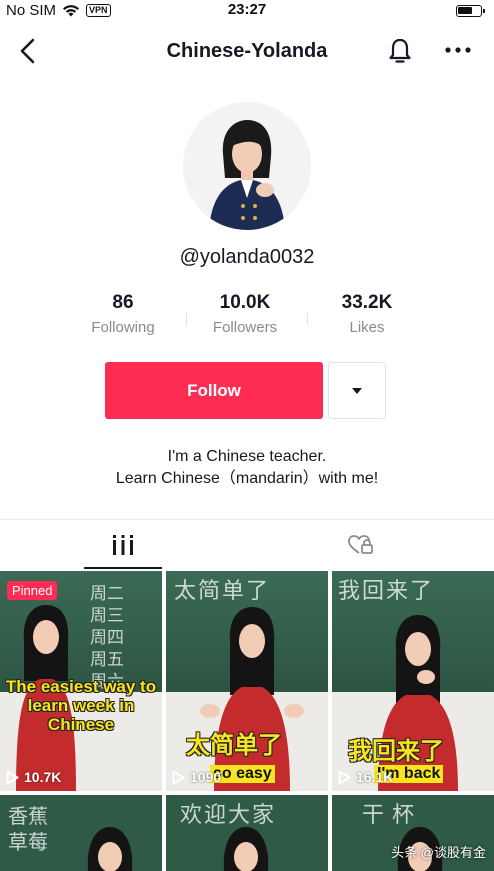 This screenshot has width=494, height=871. I want to click on video-tile-4: 香蕉 草莓, so click(81, 833).